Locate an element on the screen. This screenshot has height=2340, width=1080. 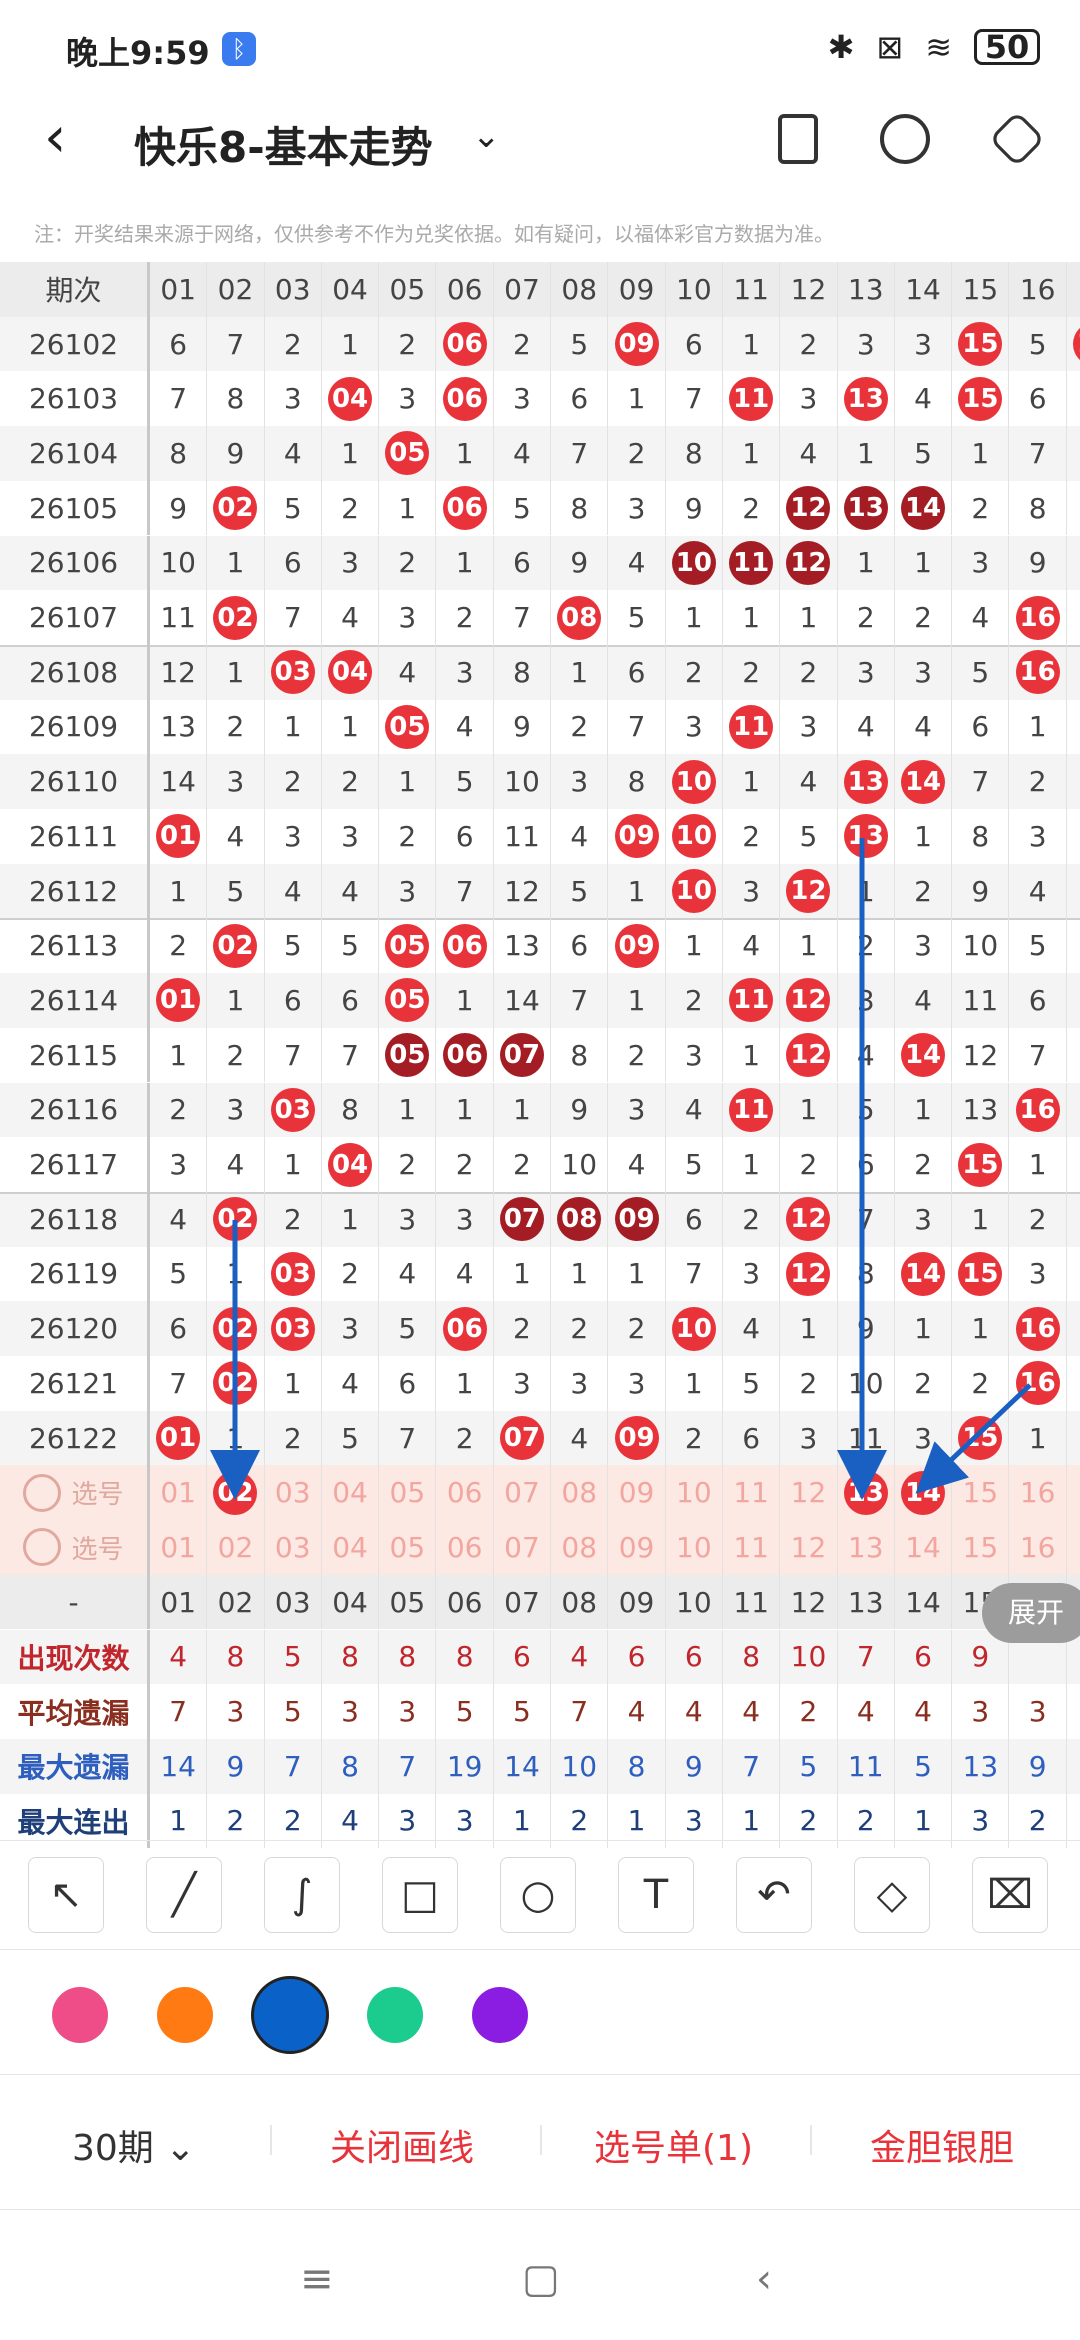
line-tool-icon: ╱ is located at coordinates (184, 1895).